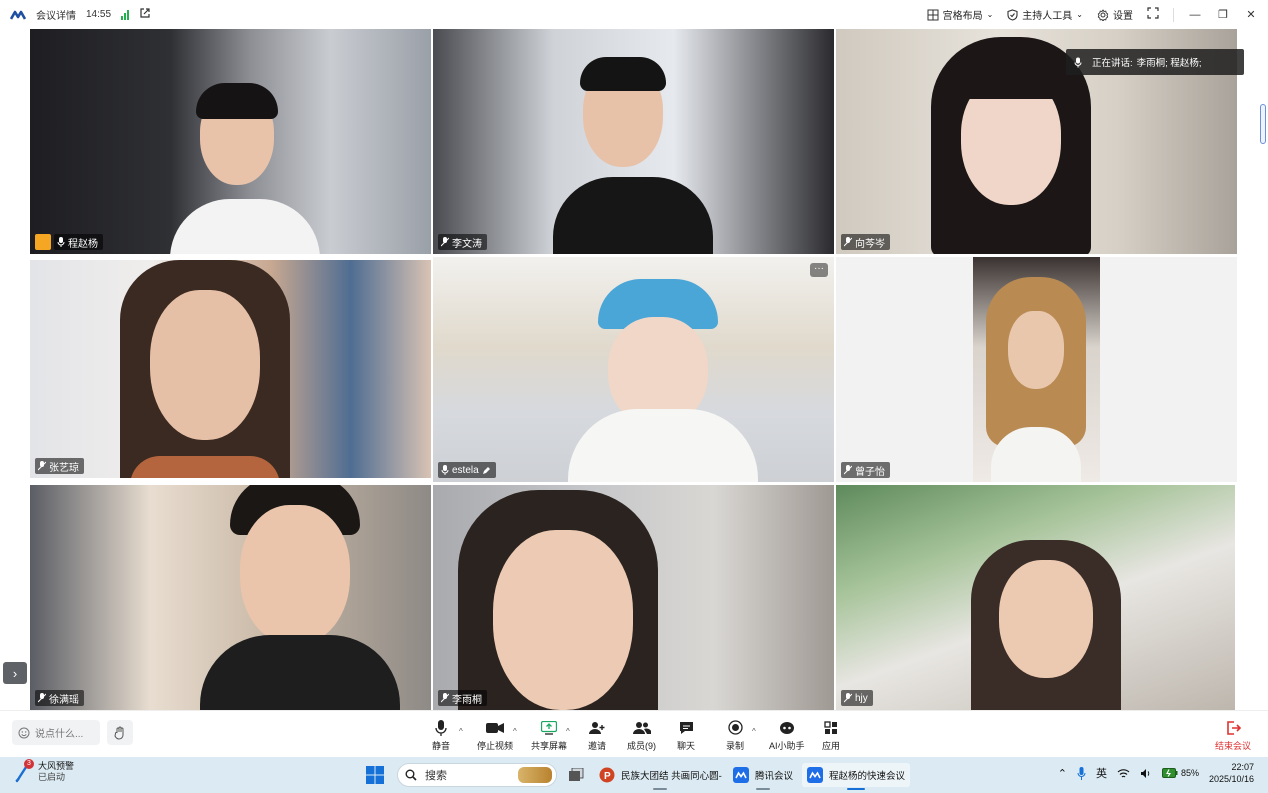  What do you see at coordinates (549, 735) in the screenshot?
I see `share-screen-button: 共享屏幕` at bounding box center [549, 735].